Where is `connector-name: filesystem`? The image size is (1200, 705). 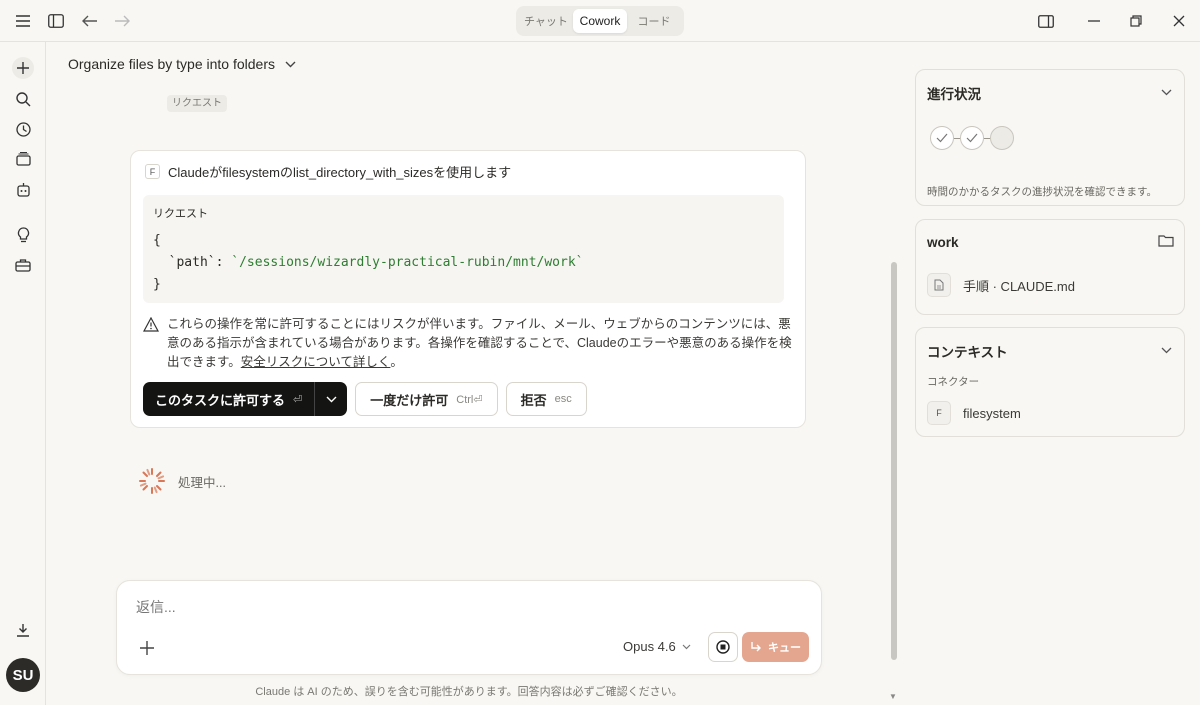
connector-name: filesystem is located at coordinates (992, 413).